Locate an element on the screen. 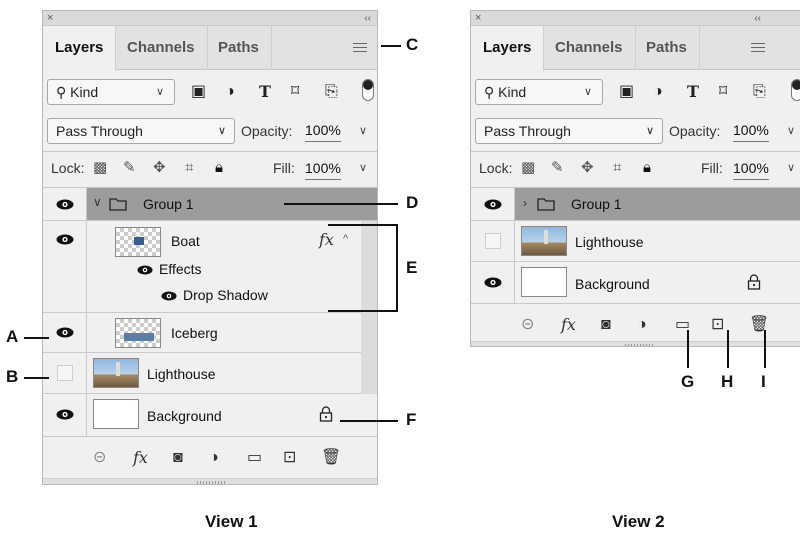 The width and height of the screenshot is (800, 548). visibility-cell is located at coordinates (65, 204).